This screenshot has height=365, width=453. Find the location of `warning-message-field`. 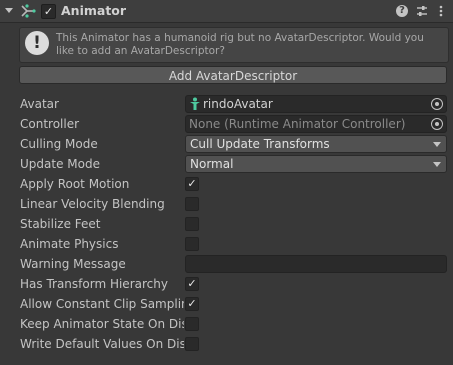

warning-message-field is located at coordinates (316, 264).